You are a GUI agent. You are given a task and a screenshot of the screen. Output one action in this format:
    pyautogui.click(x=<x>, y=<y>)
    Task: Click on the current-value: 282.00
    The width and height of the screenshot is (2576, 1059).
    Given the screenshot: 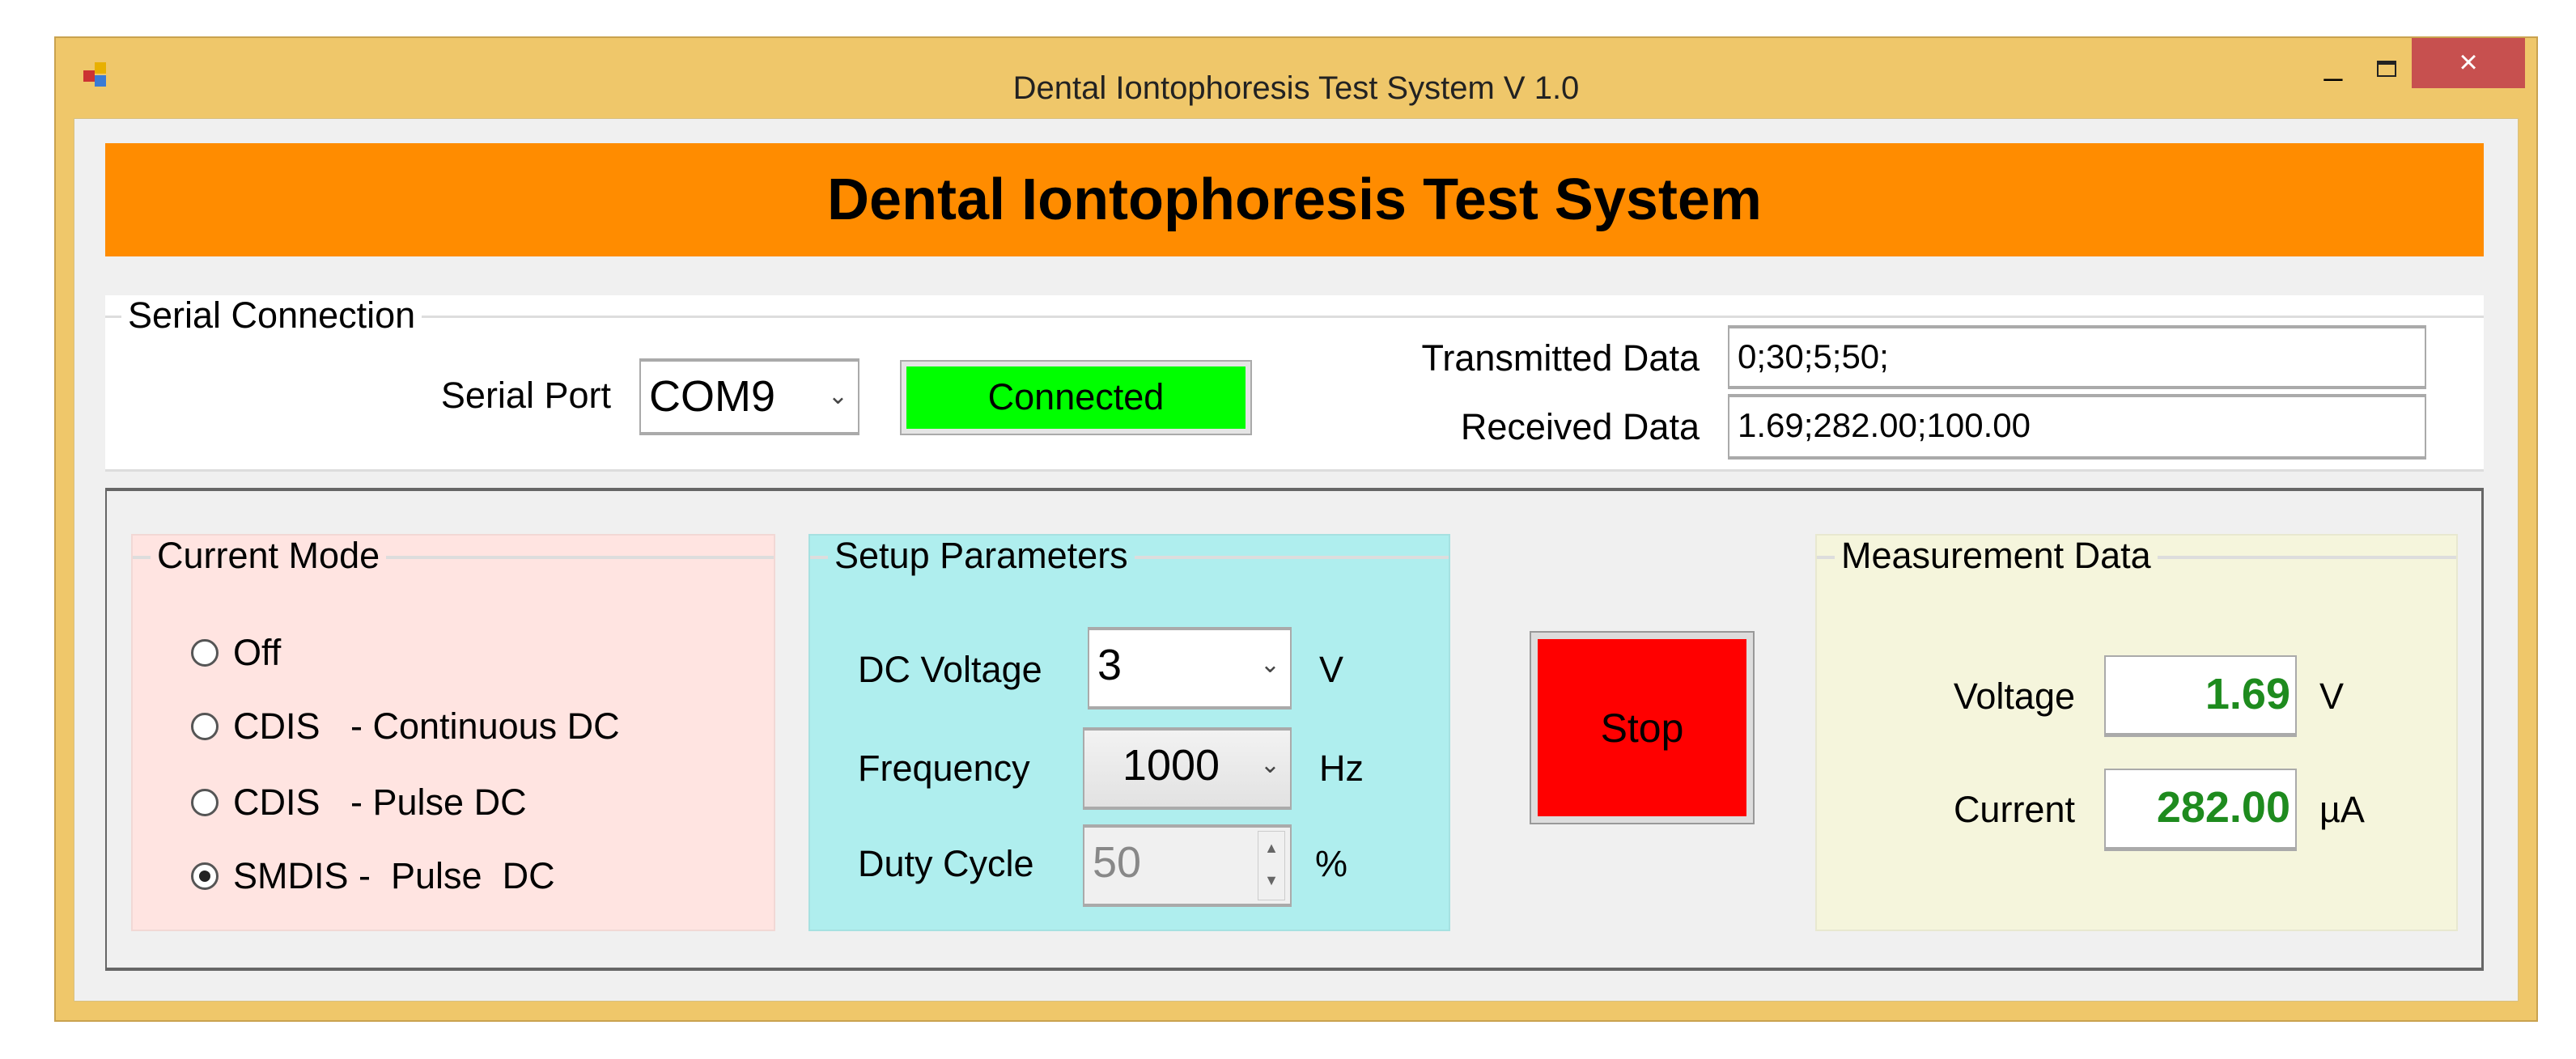 What is the action you would take?
    pyautogui.click(x=2200, y=810)
    